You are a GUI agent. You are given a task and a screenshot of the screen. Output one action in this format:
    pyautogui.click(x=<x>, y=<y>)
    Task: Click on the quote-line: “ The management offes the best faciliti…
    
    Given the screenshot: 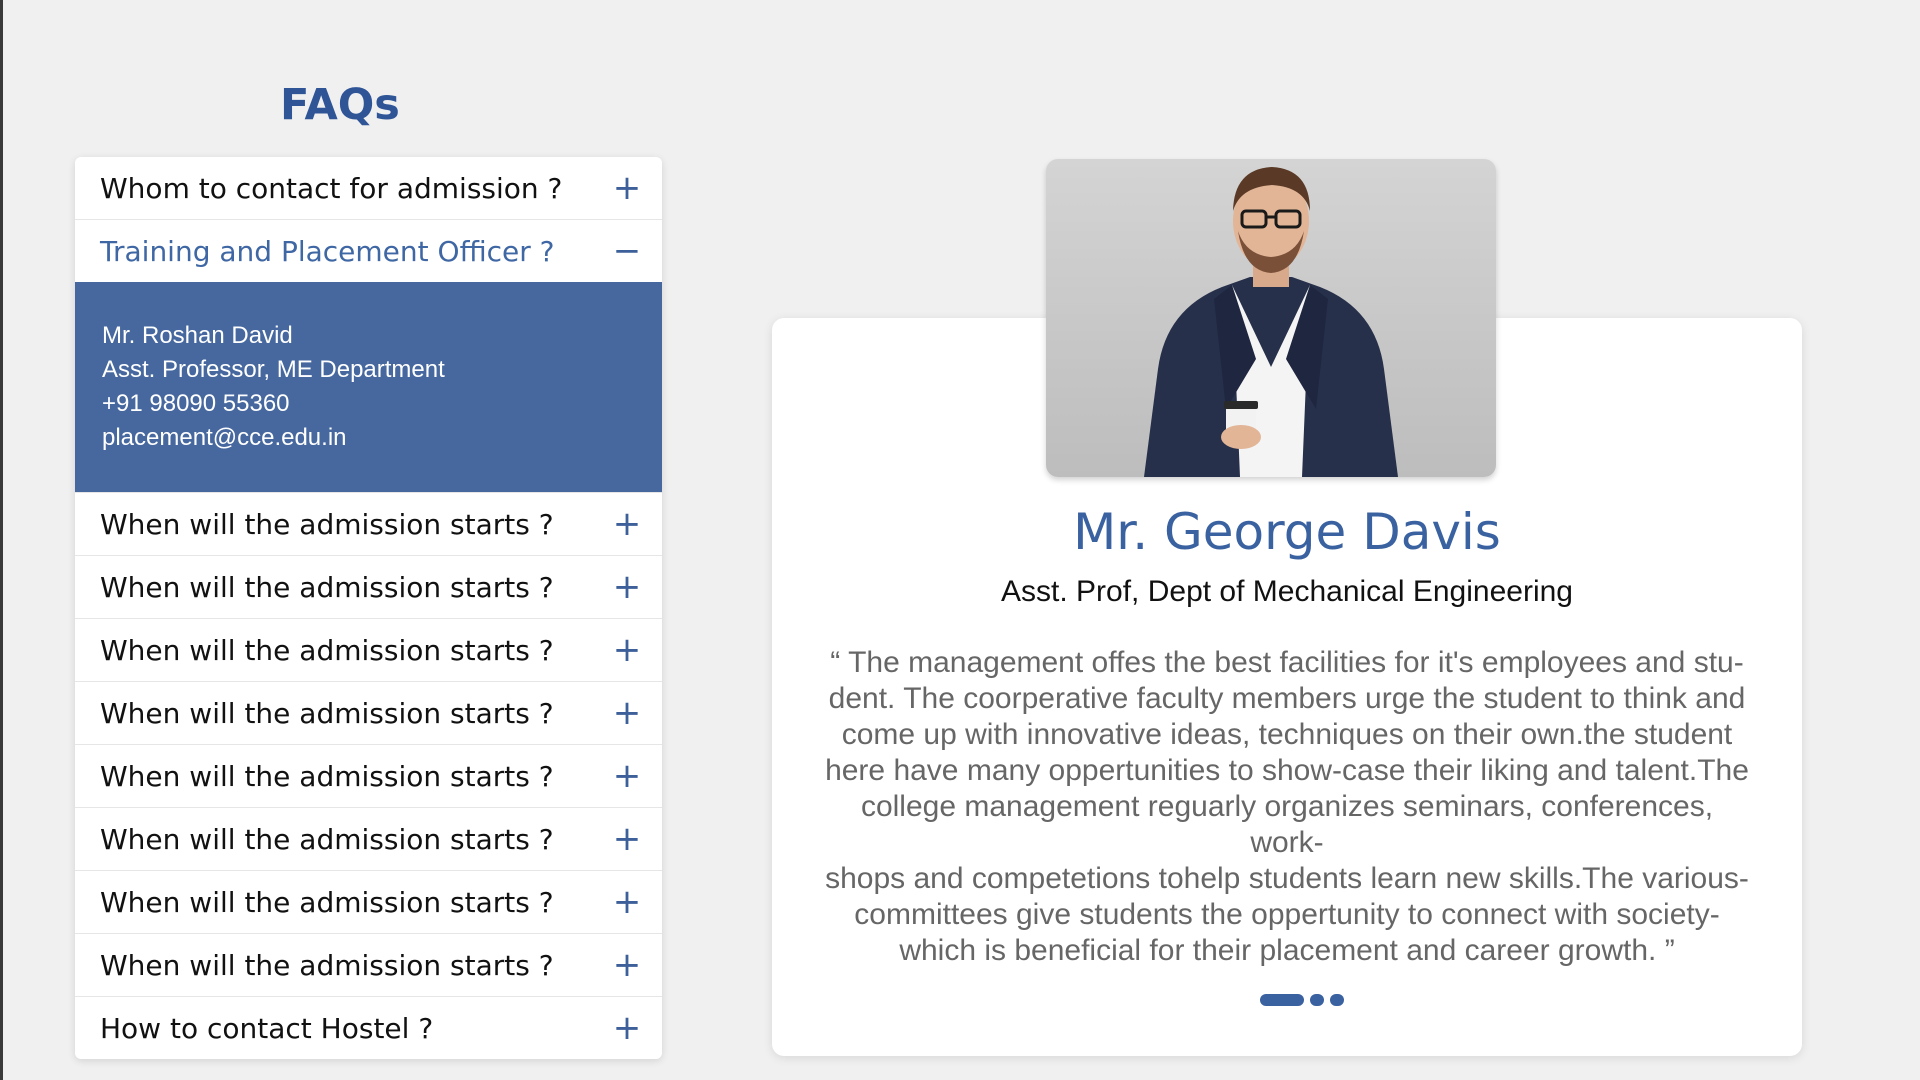 What is the action you would take?
    pyautogui.click(x=1287, y=662)
    